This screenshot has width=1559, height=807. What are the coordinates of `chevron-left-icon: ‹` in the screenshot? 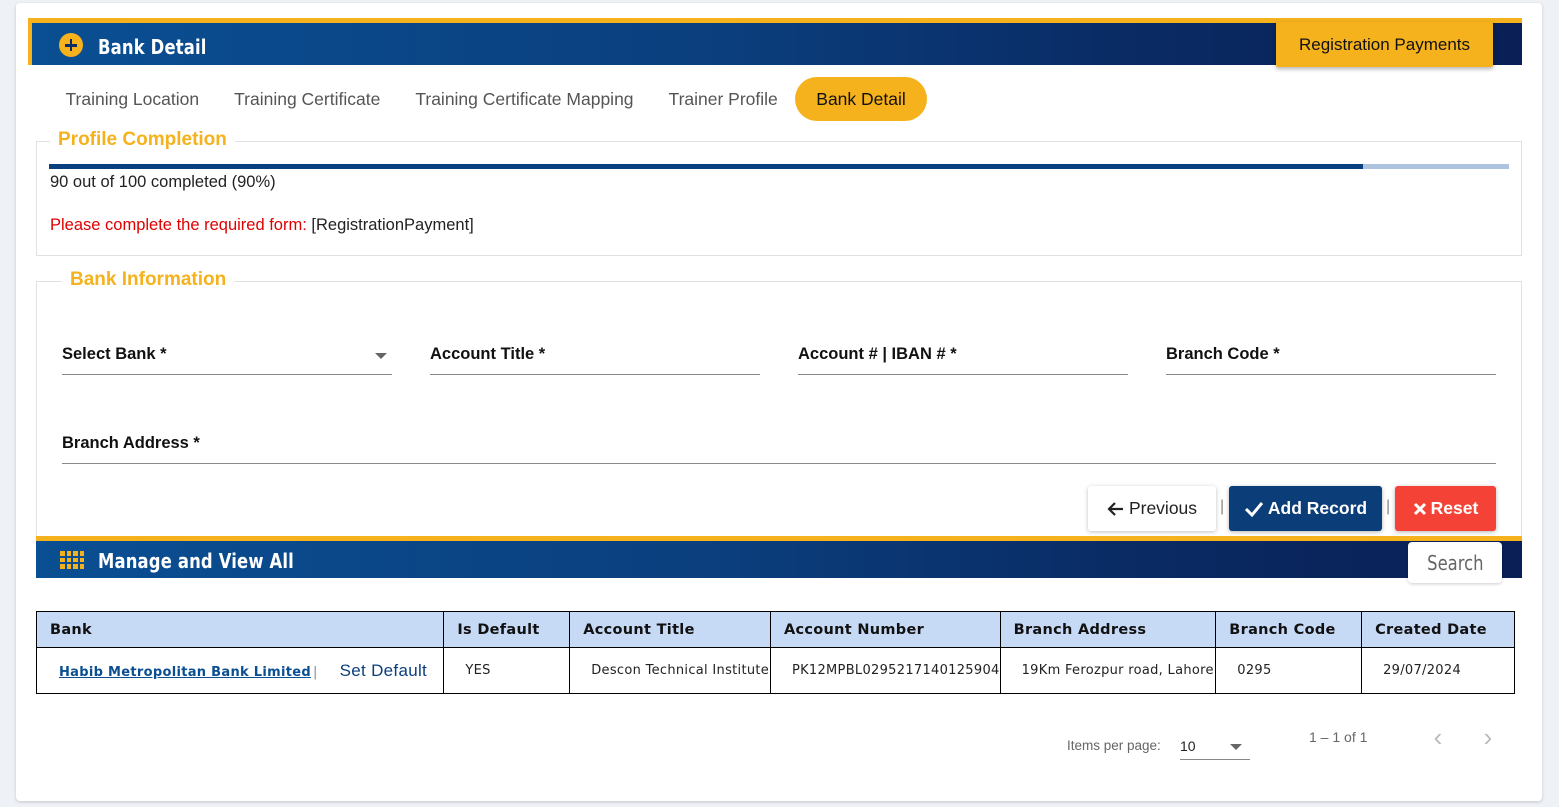 It's located at (1438, 737).